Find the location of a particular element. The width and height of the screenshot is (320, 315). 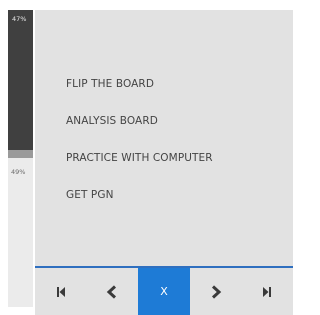

move-navigation-bar: X is located at coordinates (164, 290).